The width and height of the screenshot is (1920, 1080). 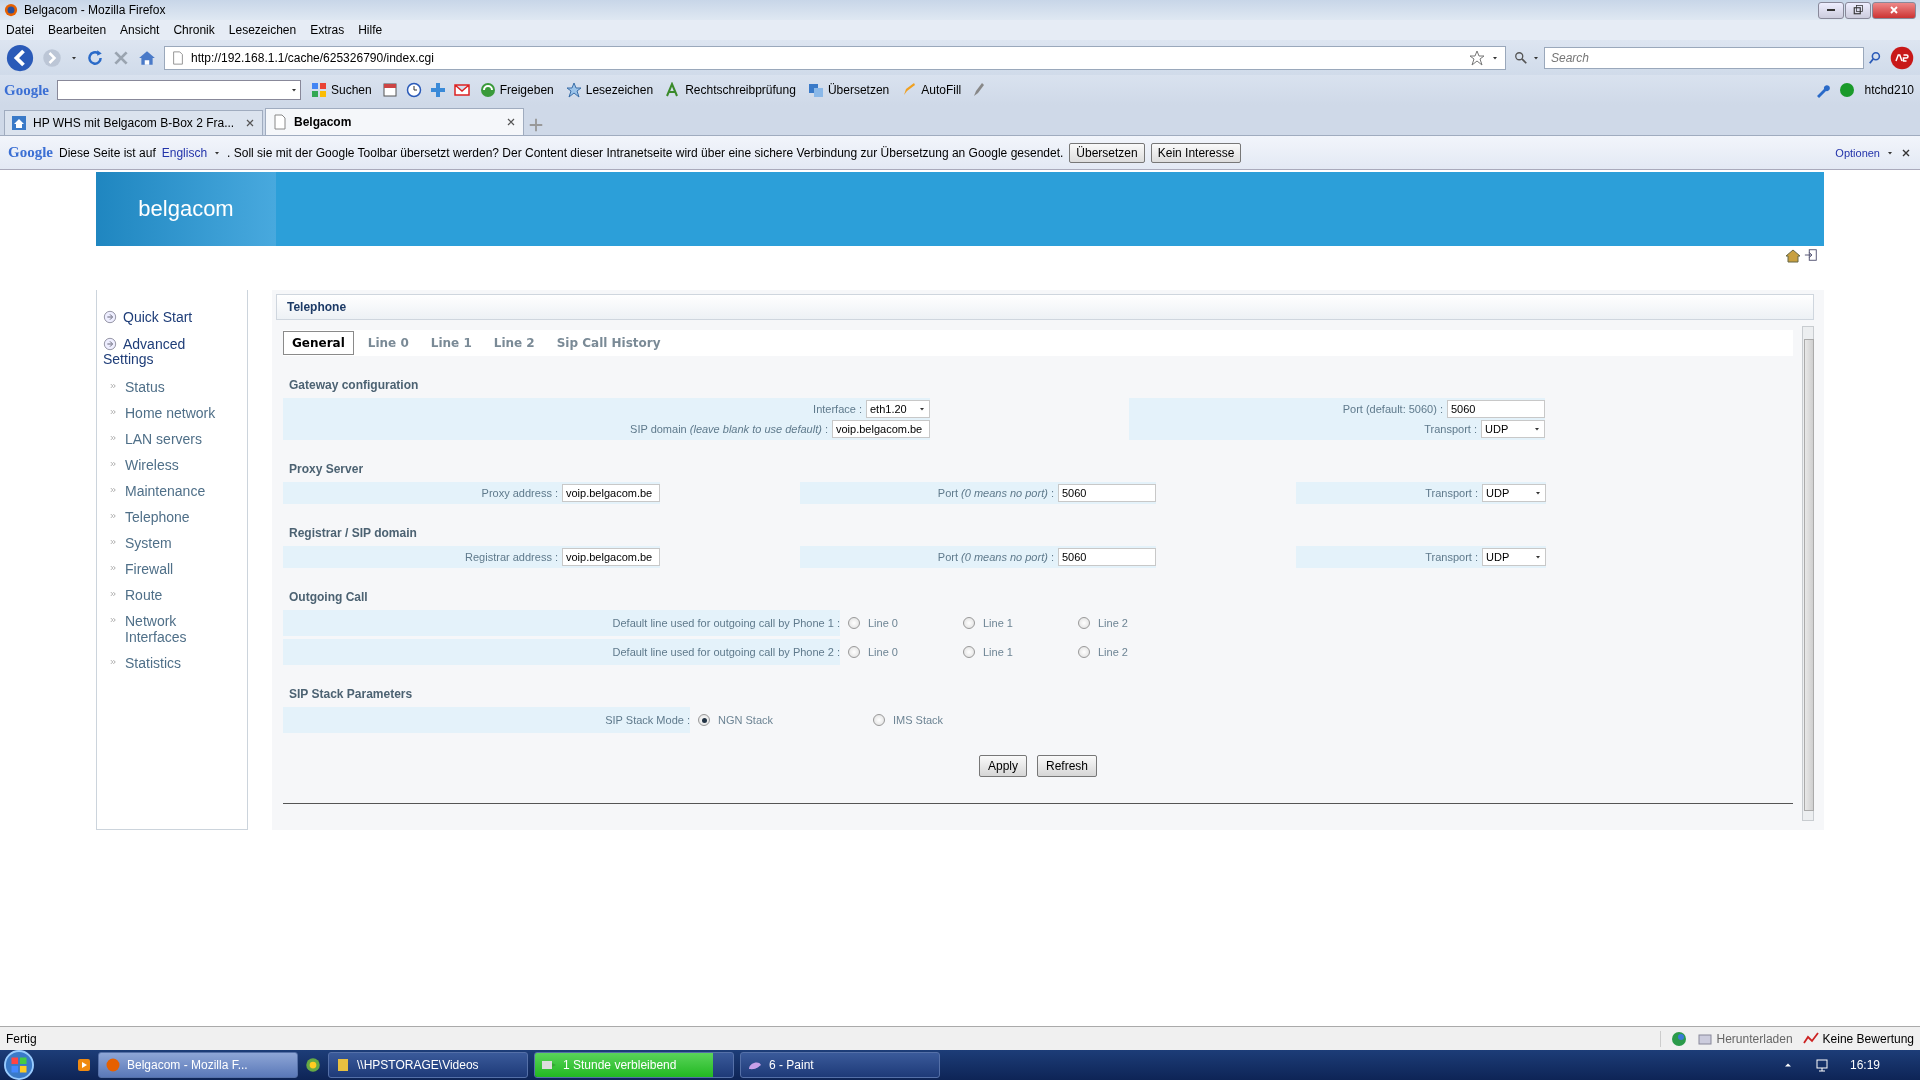 I want to click on status-text: Fertig, so click(x=21, y=1038).